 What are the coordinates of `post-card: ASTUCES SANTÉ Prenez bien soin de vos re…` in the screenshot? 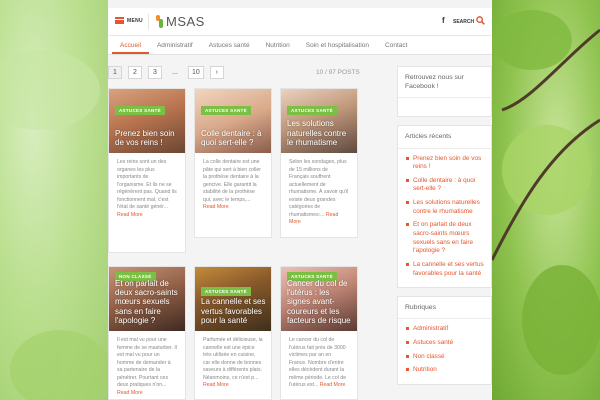 It's located at (147, 170).